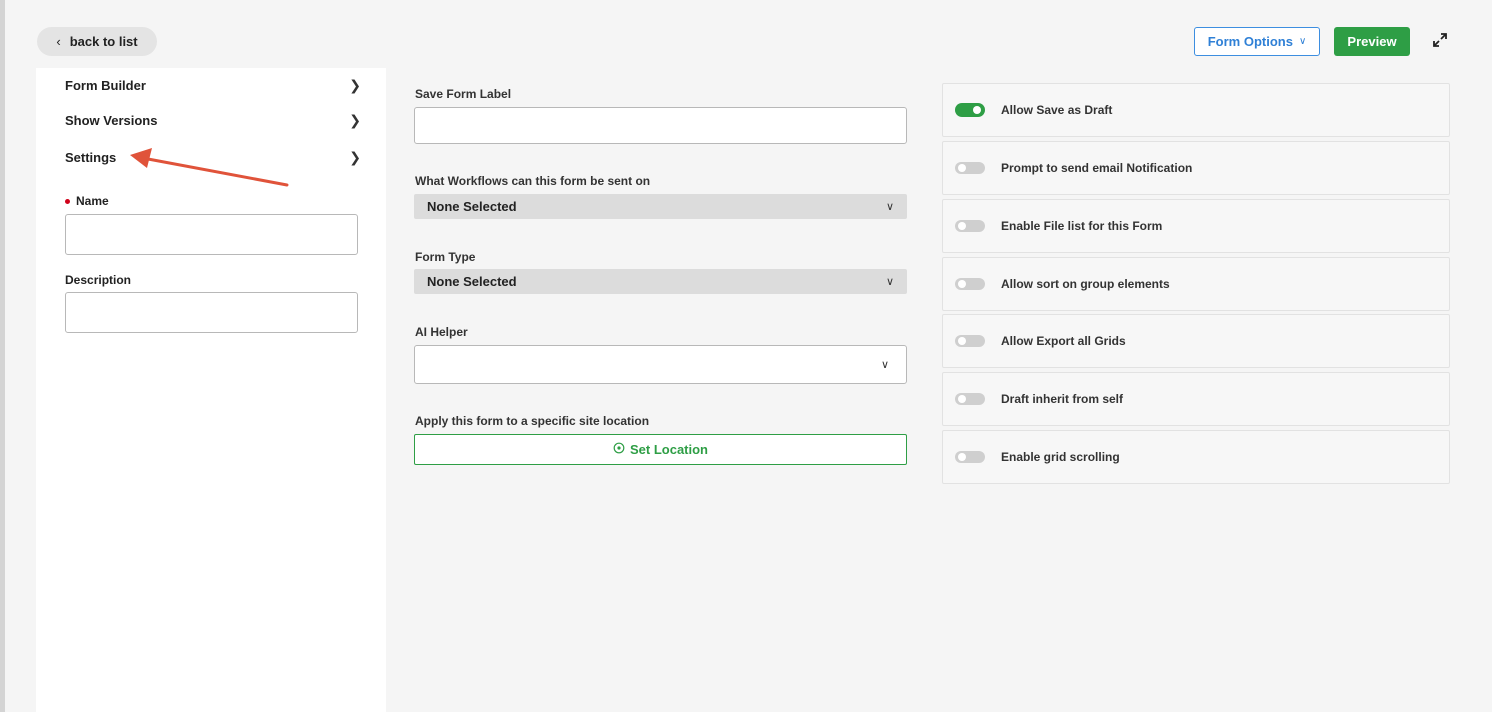  Describe the element at coordinates (970, 168) in the screenshot. I see `prompt-email-toggle` at that location.